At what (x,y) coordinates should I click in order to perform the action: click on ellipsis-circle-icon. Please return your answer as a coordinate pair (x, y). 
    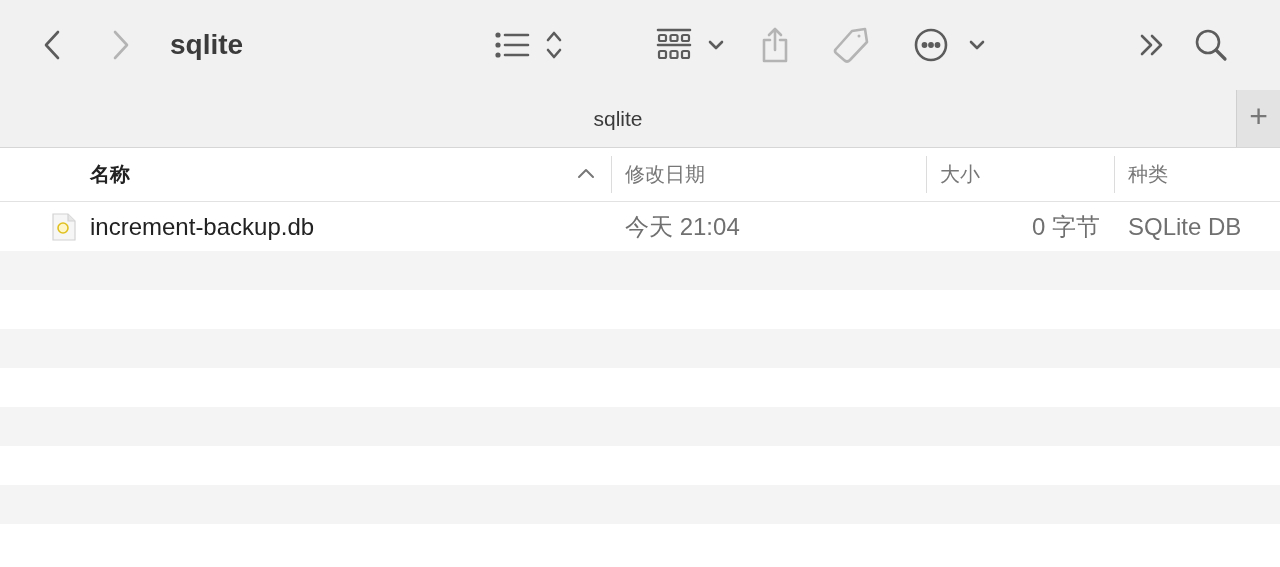
    Looking at the image, I should click on (931, 45).